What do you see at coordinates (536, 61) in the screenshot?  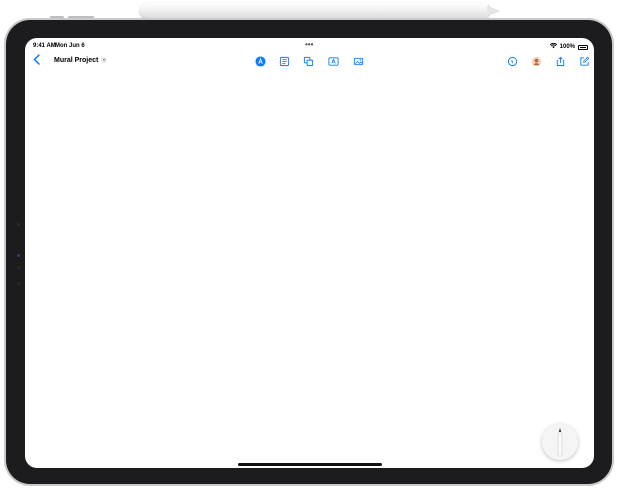 I see `collaborators-avatar-icon` at bounding box center [536, 61].